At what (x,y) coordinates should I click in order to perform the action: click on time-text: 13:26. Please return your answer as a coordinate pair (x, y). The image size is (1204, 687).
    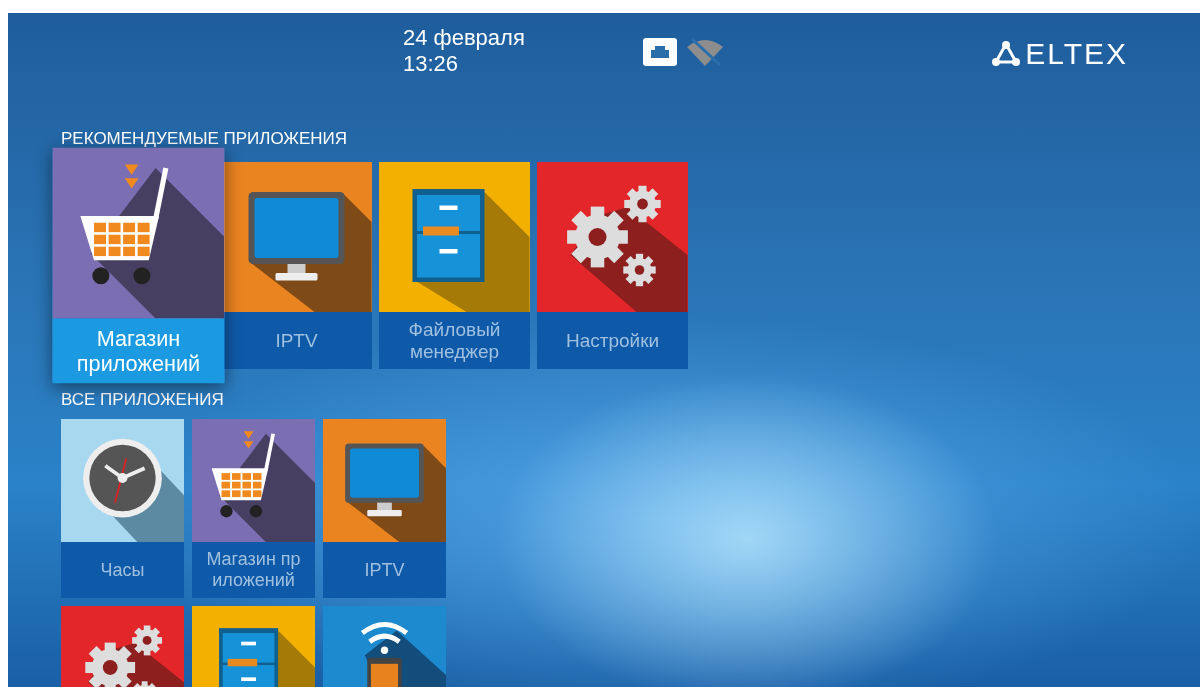
    Looking at the image, I should click on (431, 64).